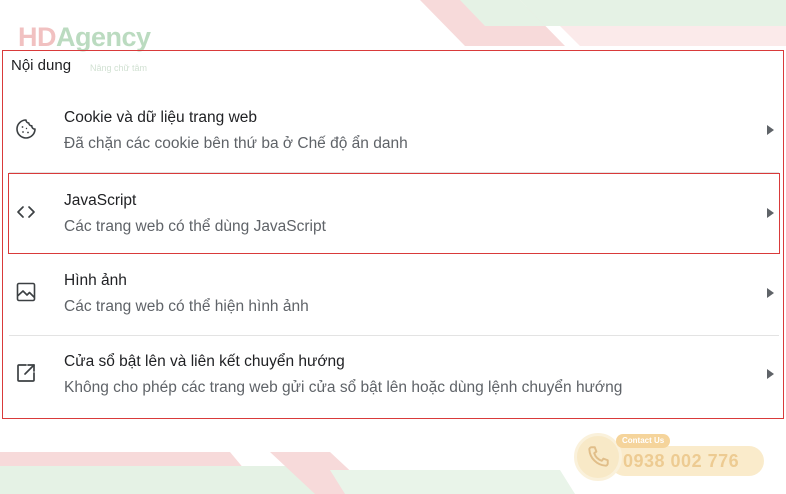  Describe the element at coordinates (26, 212) in the screenshot. I see `code-icon` at that location.